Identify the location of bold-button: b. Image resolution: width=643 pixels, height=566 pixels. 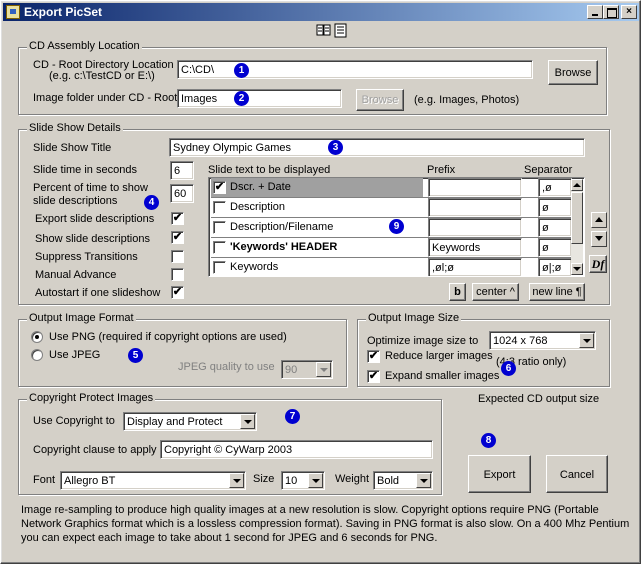
(457, 292).